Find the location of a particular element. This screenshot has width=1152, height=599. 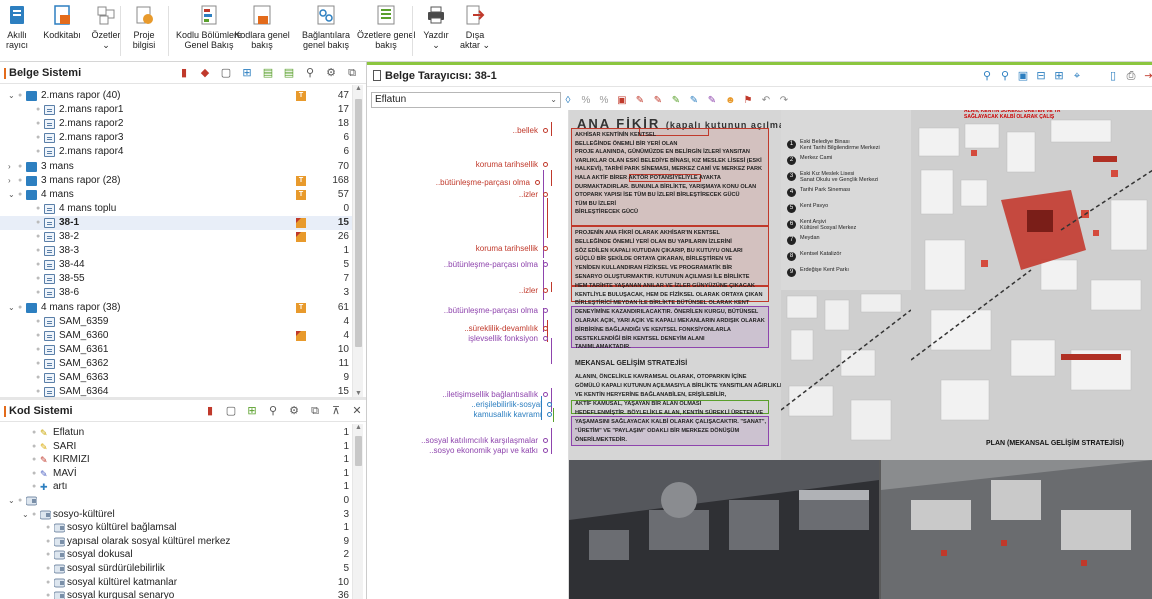

code-row: ● sosyo kültürel bağlamsal 1 is located at coordinates (177, 528).